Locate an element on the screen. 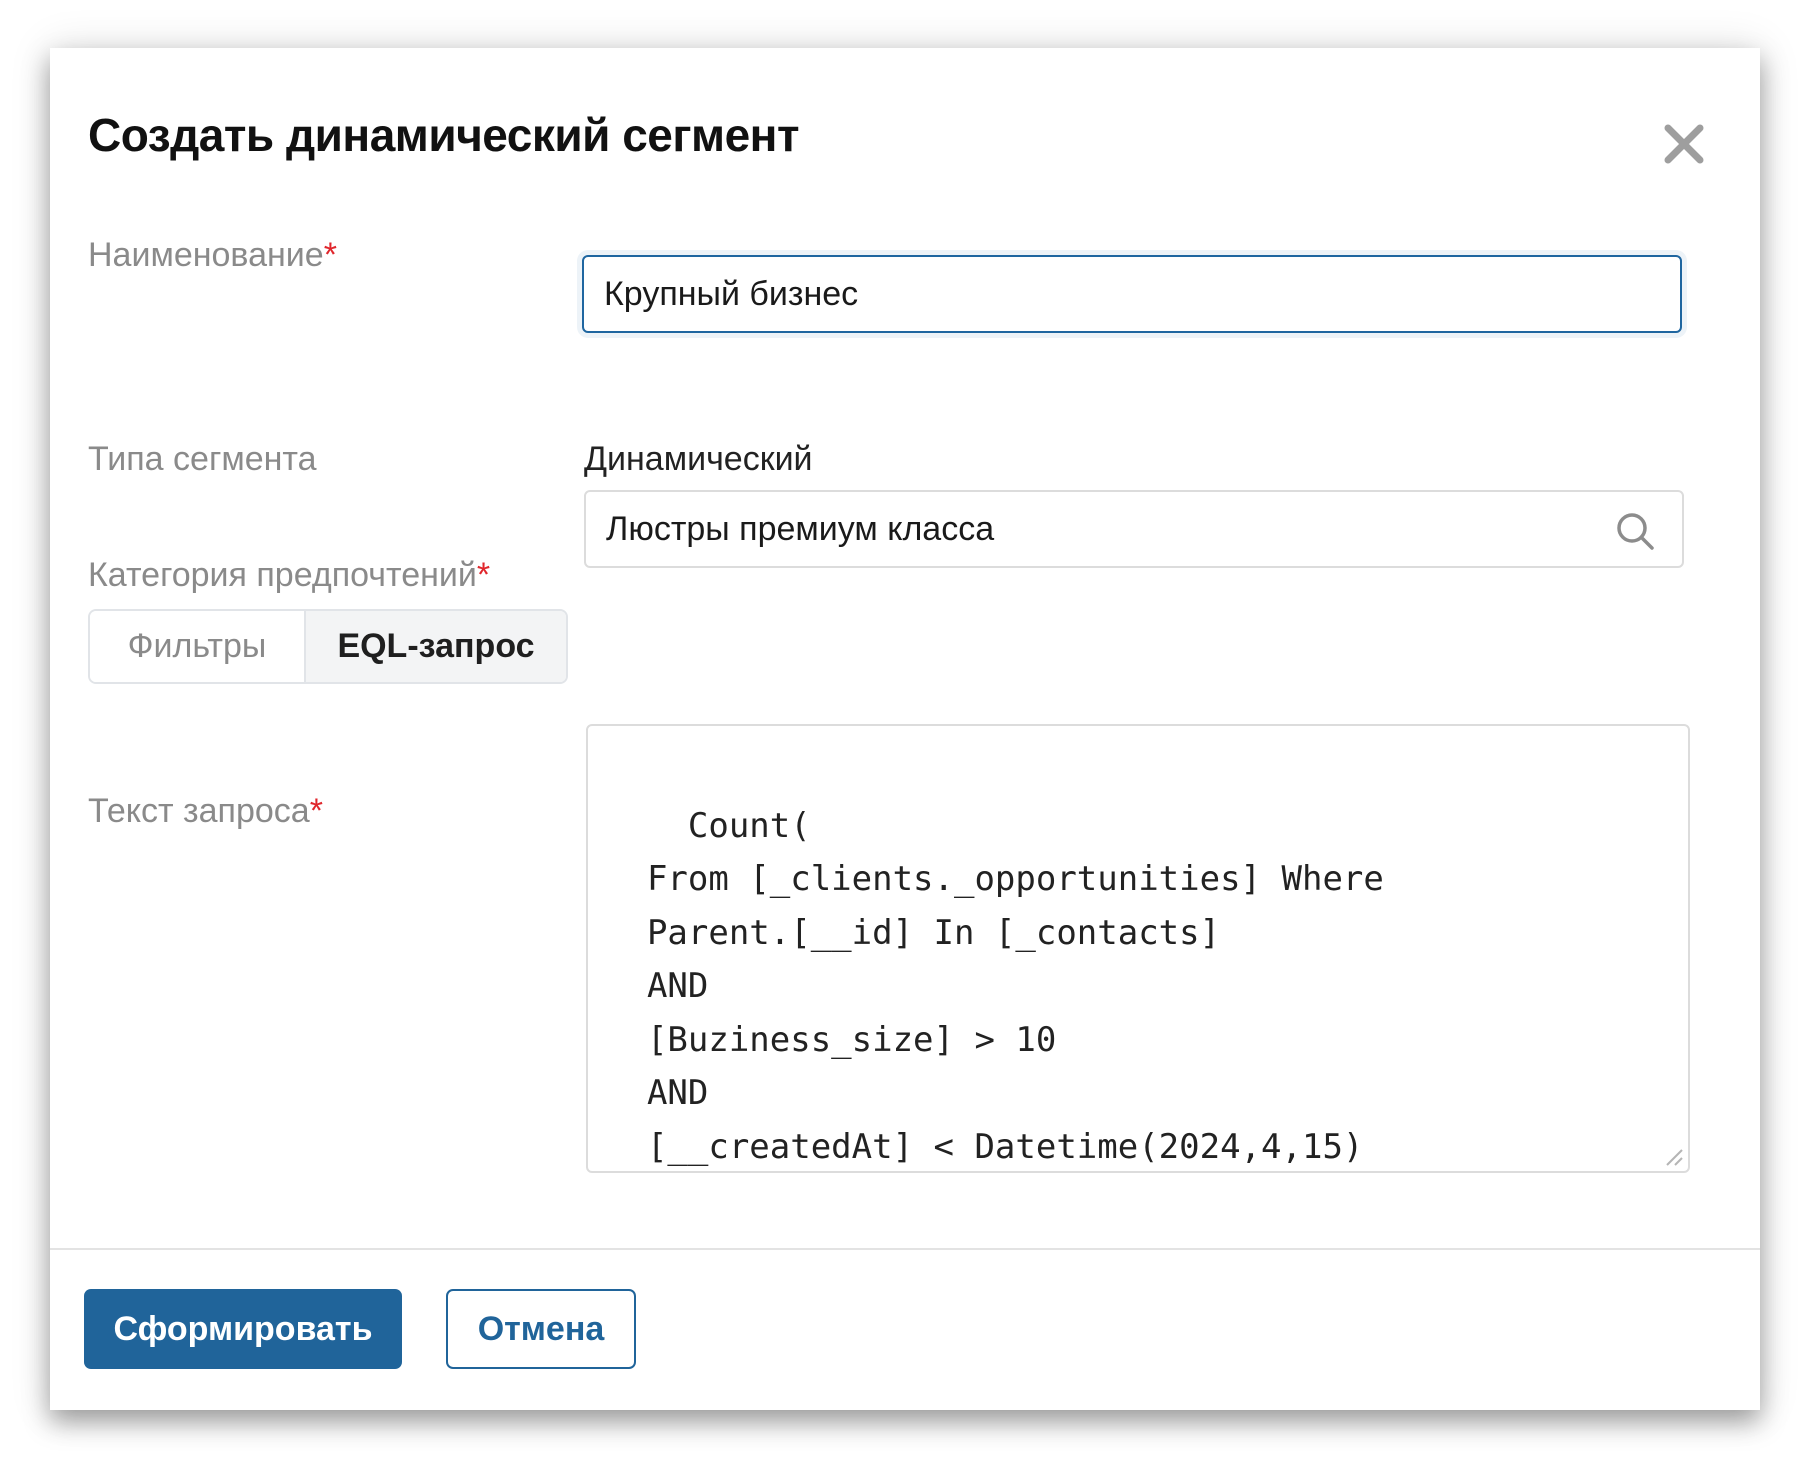 The height and width of the screenshot is (1480, 1808). category-input-value: Люстры премиум класса is located at coordinates (800, 528).